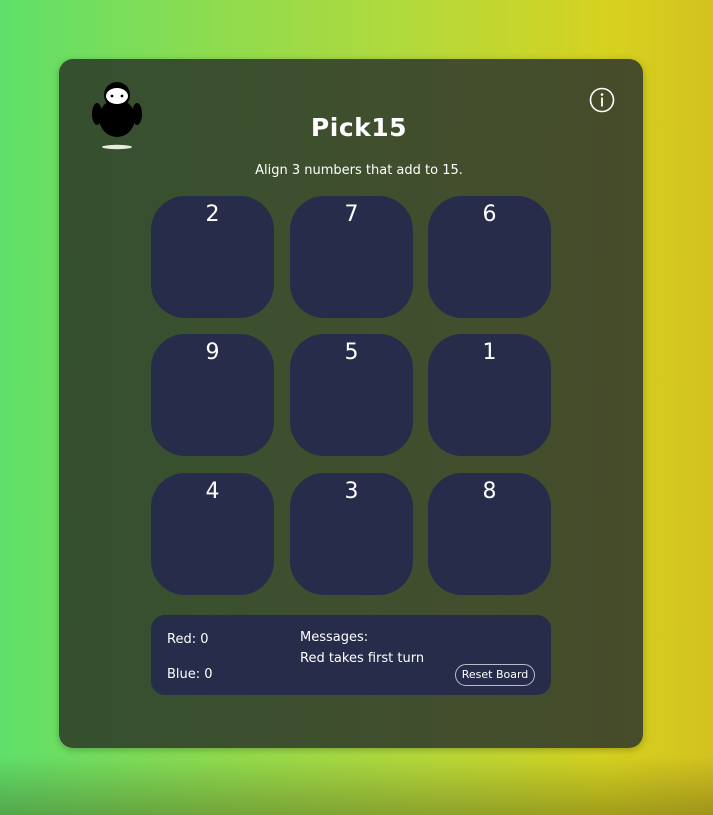  What do you see at coordinates (495, 675) in the screenshot?
I see `reset-board-button: Reset Board` at bounding box center [495, 675].